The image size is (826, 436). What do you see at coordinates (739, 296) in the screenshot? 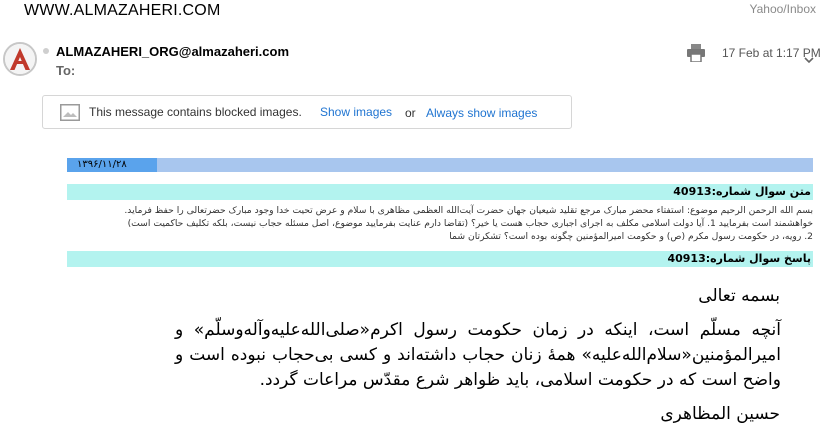
I see `answer-title: بسمه تعالی` at bounding box center [739, 296].